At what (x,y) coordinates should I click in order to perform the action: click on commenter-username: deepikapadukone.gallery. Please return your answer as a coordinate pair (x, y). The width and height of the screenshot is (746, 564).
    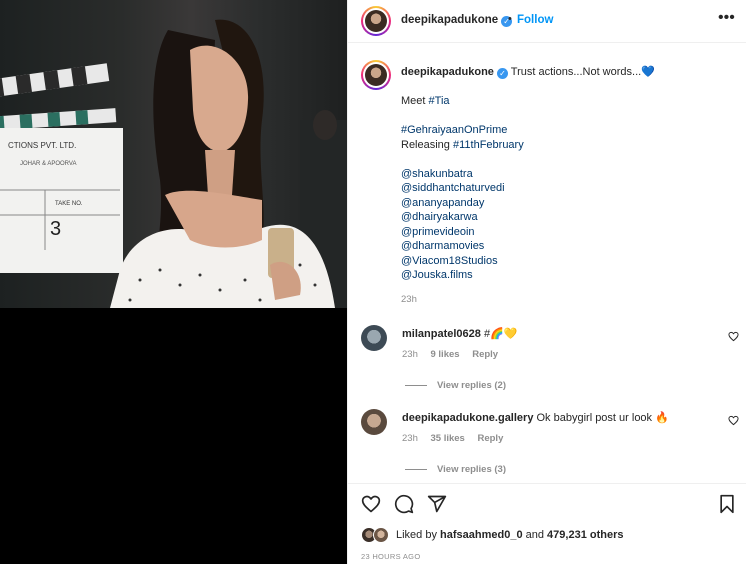
    Looking at the image, I should click on (467, 418).